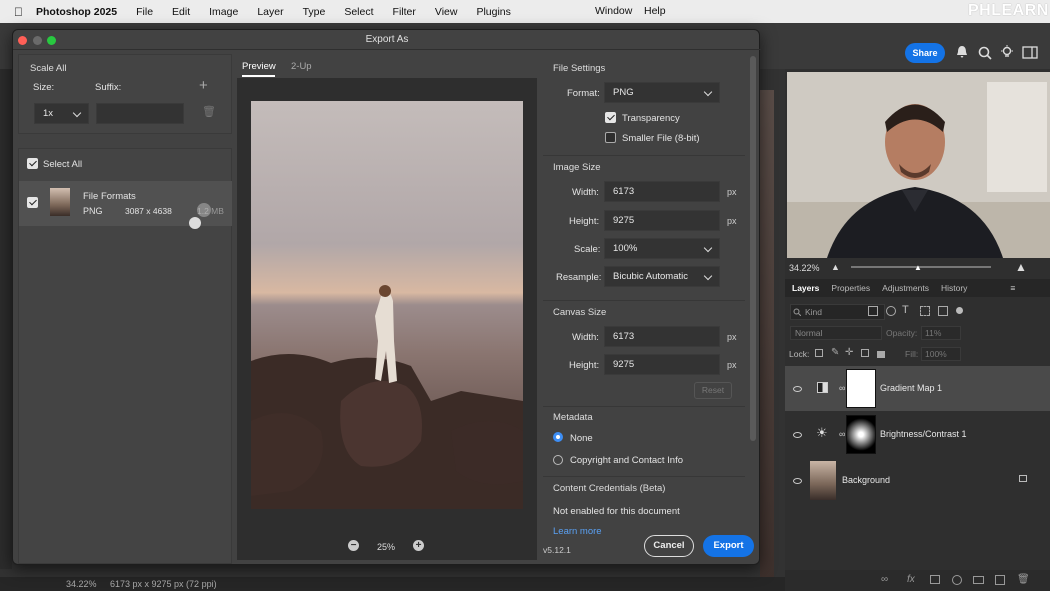 The height and width of the screenshot is (591, 1050). Describe the element at coordinates (32, 163) in the screenshot. I see `select-all-checkbox` at that location.